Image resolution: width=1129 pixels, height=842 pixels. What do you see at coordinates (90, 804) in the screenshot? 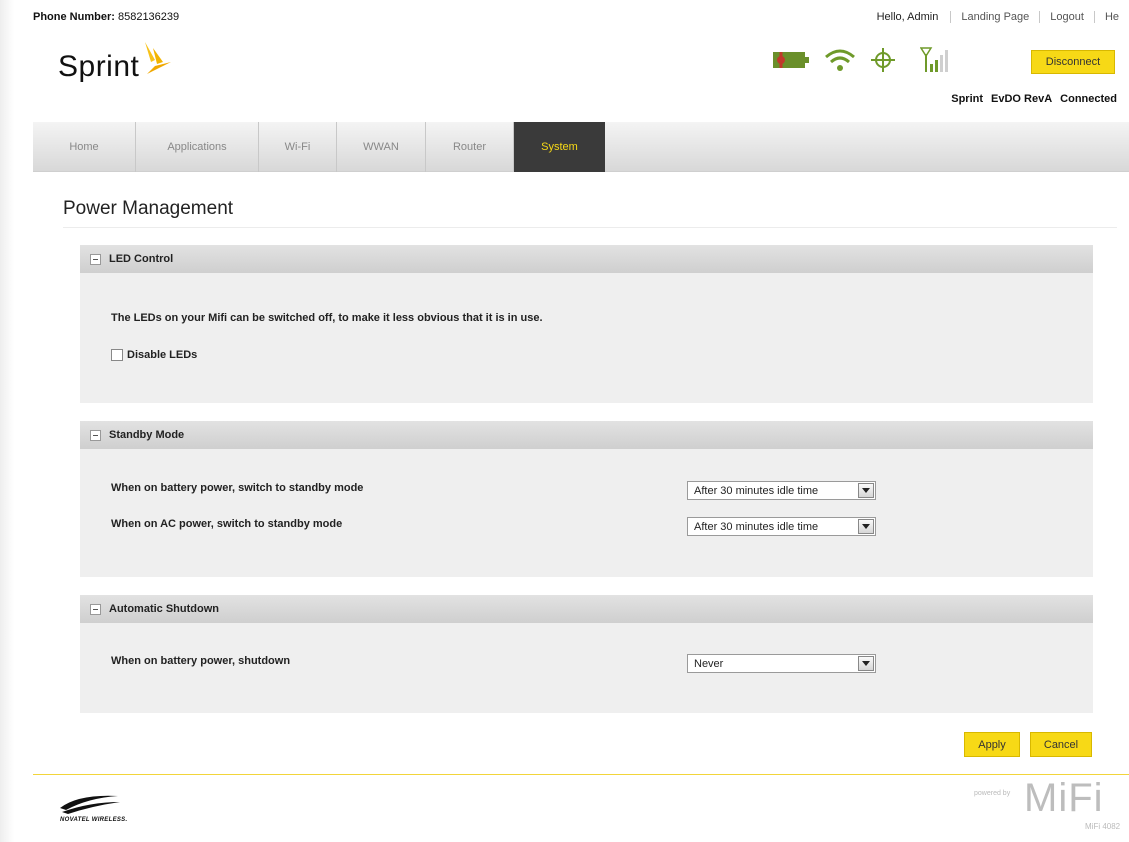
I see `novatel-logo-icon` at bounding box center [90, 804].